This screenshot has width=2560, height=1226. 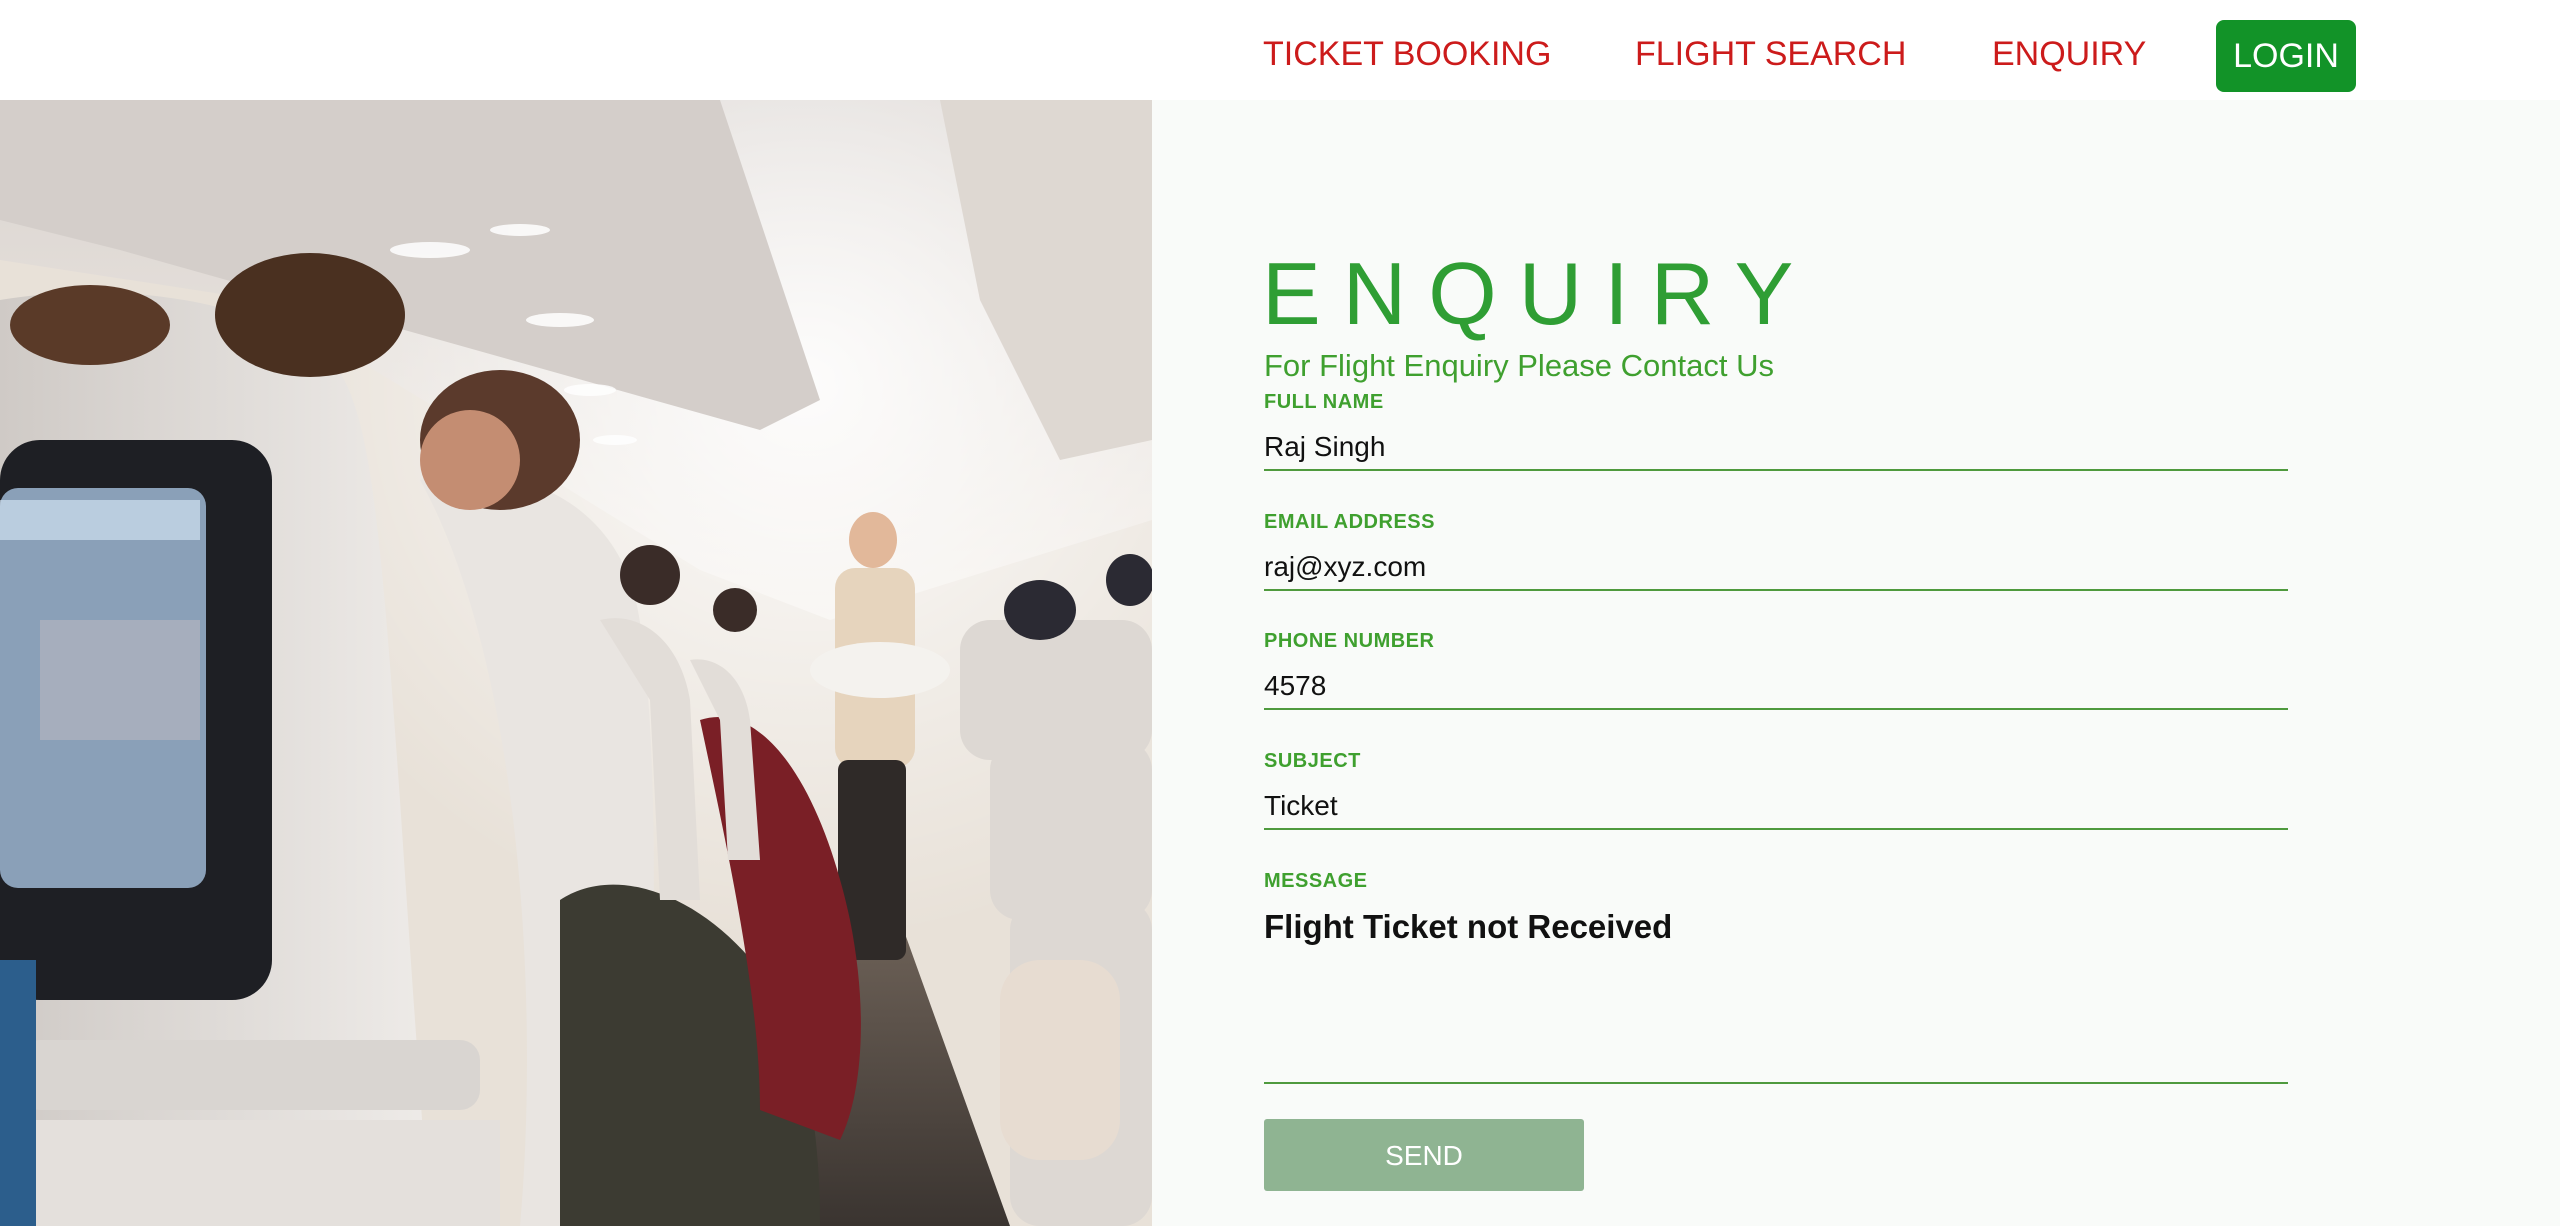 I want to click on phone-label: PHONE NUMBER, so click(x=1349, y=641).